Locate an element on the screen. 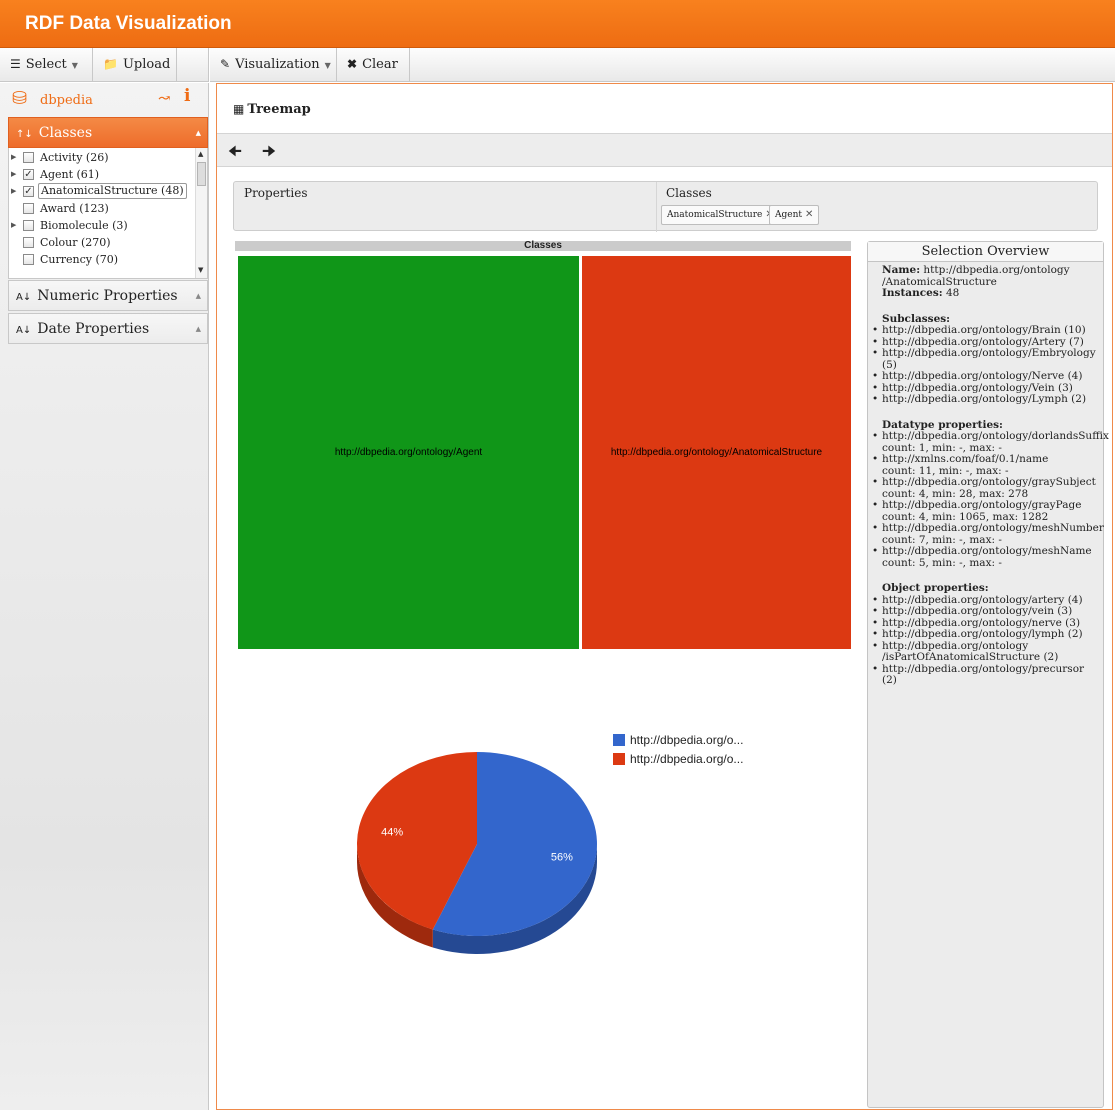 This screenshot has height=1110, width=1115. date-header-label: Date Properties is located at coordinates (93, 329).